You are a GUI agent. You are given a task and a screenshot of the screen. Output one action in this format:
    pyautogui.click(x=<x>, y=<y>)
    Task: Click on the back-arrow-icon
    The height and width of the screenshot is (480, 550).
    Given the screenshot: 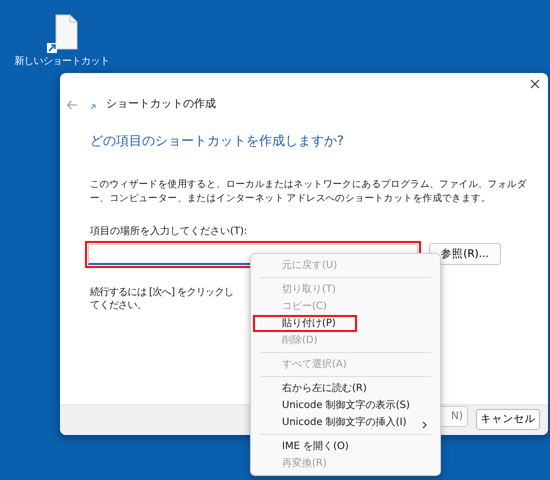 What is the action you would take?
    pyautogui.click(x=72, y=105)
    